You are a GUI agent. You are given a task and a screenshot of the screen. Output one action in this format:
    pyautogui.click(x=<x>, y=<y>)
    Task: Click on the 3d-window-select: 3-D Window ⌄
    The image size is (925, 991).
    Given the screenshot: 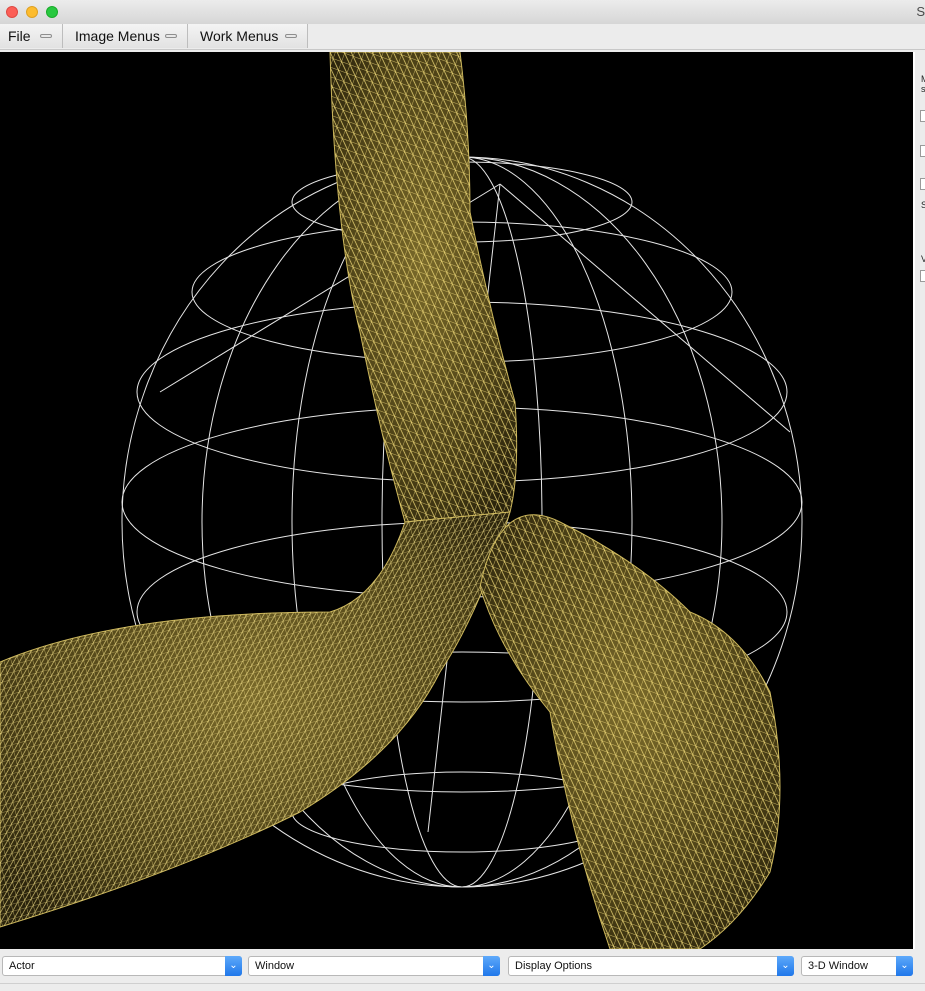 What is the action you would take?
    pyautogui.click(x=857, y=966)
    